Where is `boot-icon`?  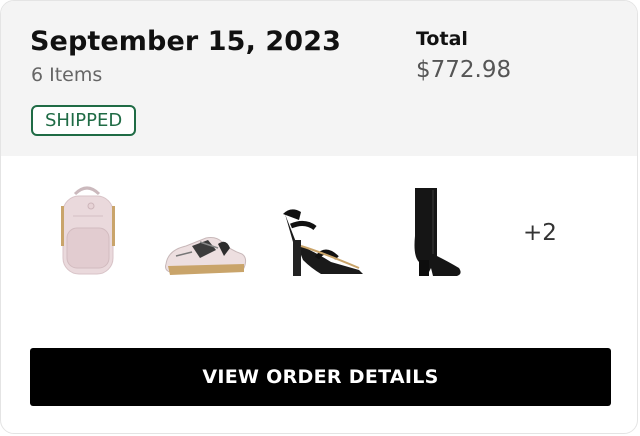 boot-icon is located at coordinates (437, 232).